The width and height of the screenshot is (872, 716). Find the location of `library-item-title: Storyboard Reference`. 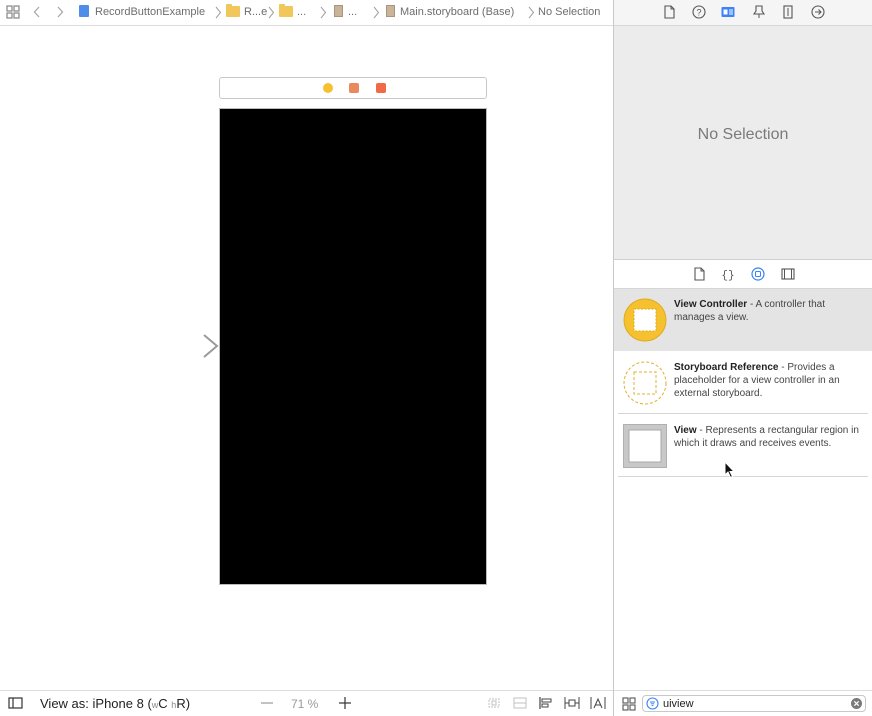

library-item-title: Storyboard Reference is located at coordinates (726, 367).